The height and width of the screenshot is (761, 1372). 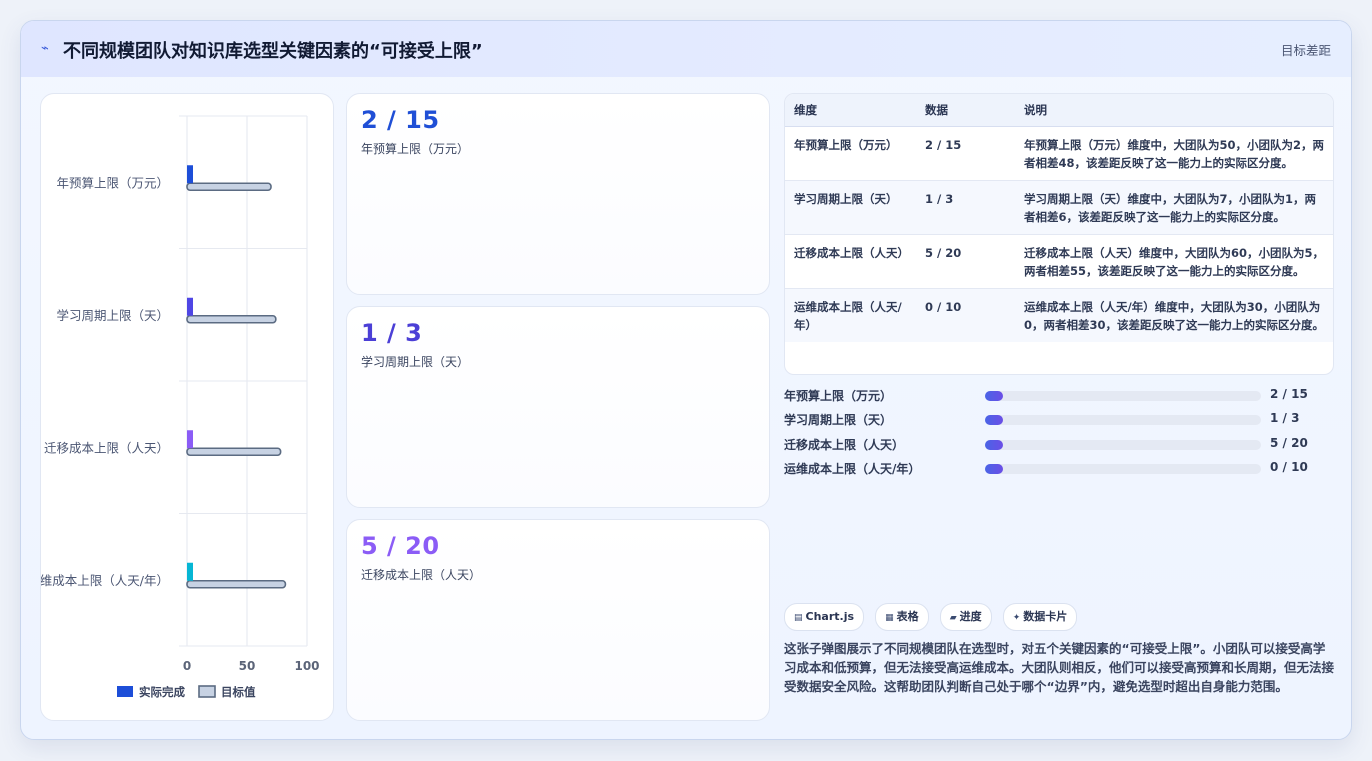 What do you see at coordinates (415, 149) in the screenshot?
I see `stat-label: 年预算上限（万元）` at bounding box center [415, 149].